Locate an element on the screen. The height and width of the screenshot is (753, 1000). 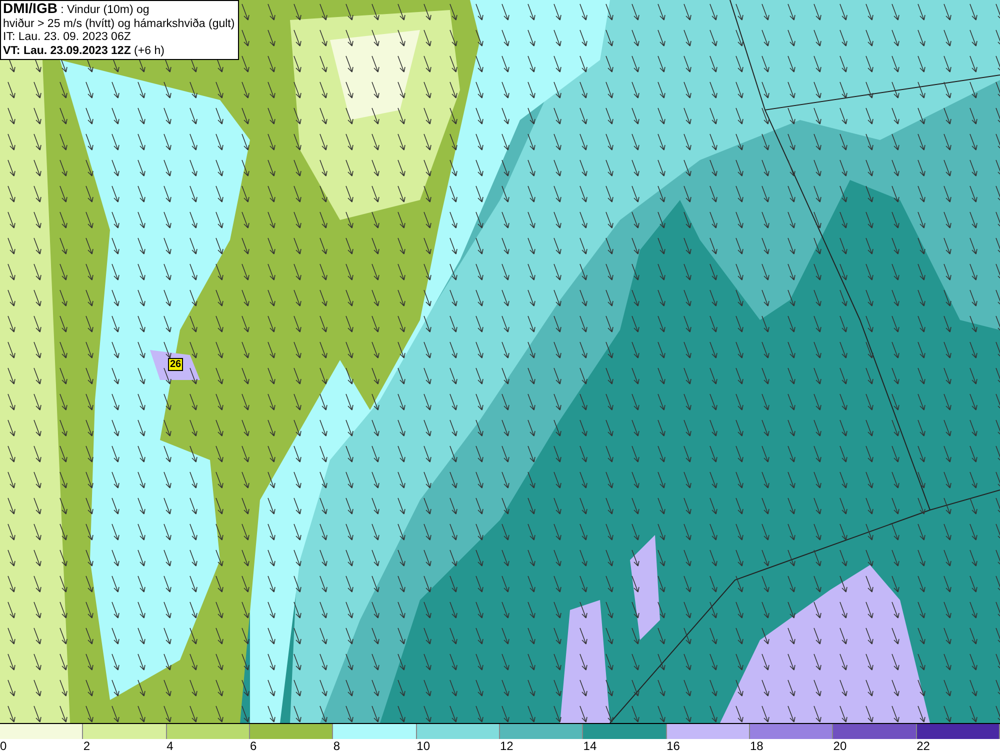
gust-label: 26 is located at coordinates (176, 364).